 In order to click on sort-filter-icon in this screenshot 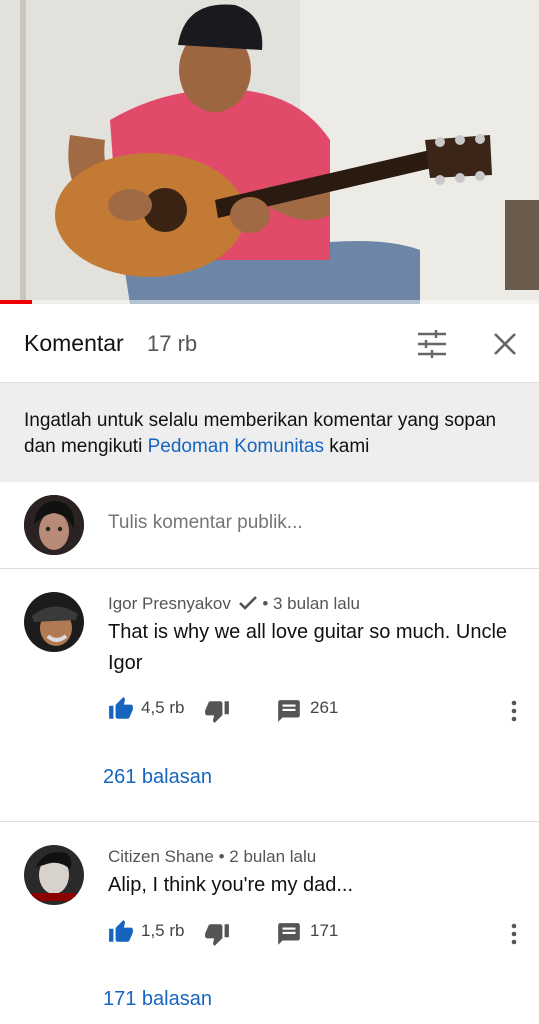, I will do `click(432, 344)`.